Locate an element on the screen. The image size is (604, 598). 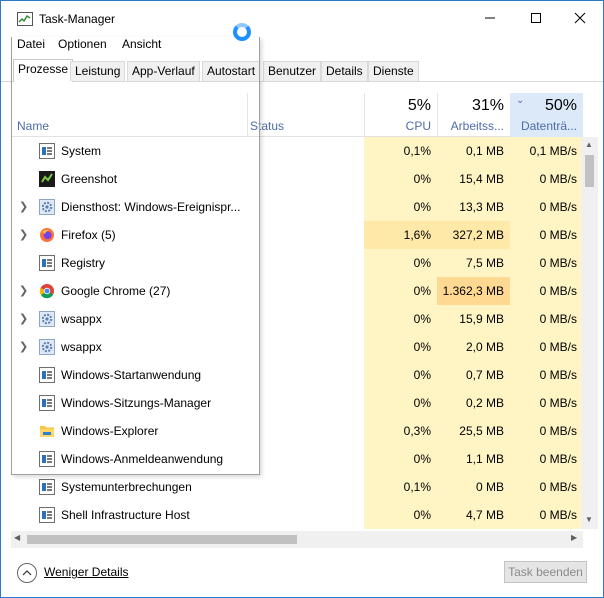
scroll-up-icon: ▲ is located at coordinates (589, 144).